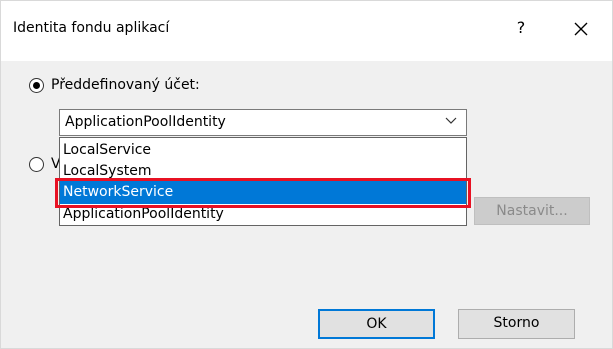 The height and width of the screenshot is (349, 613). I want to click on radio-selected-dot, so click(36, 85).